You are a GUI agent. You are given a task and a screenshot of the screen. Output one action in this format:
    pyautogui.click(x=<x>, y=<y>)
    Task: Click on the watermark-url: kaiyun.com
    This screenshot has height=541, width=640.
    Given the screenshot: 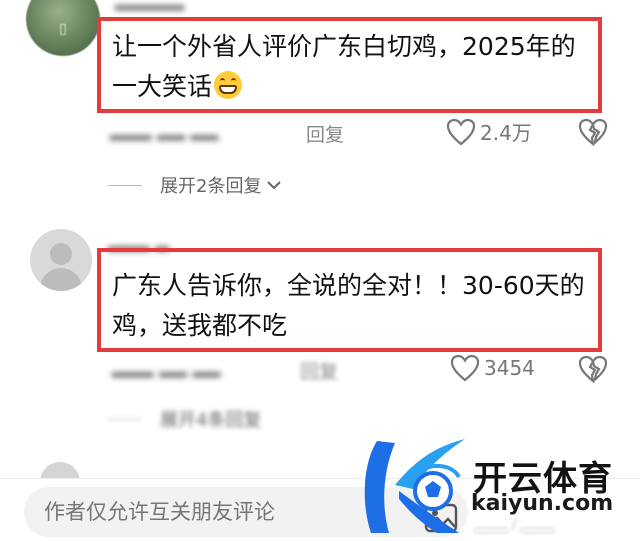 What is the action you would take?
    pyautogui.click(x=542, y=503)
    